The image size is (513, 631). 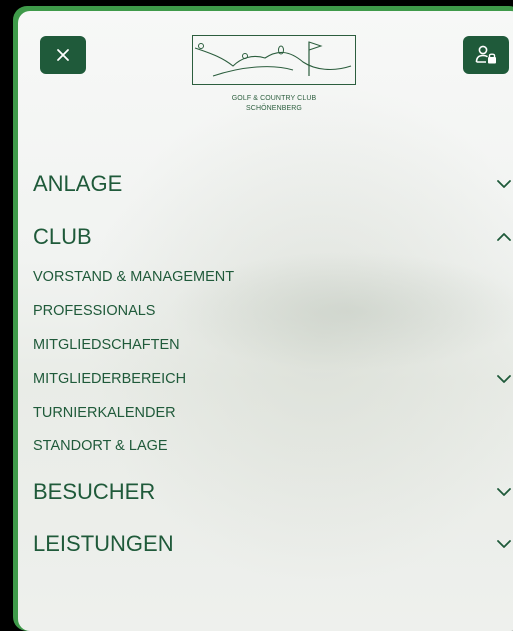 I want to click on nav-sublabel: PROFESSIONALS, so click(x=94, y=311).